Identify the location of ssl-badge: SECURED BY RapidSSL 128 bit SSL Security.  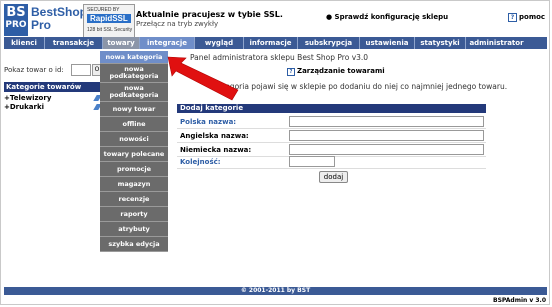
(109, 21).